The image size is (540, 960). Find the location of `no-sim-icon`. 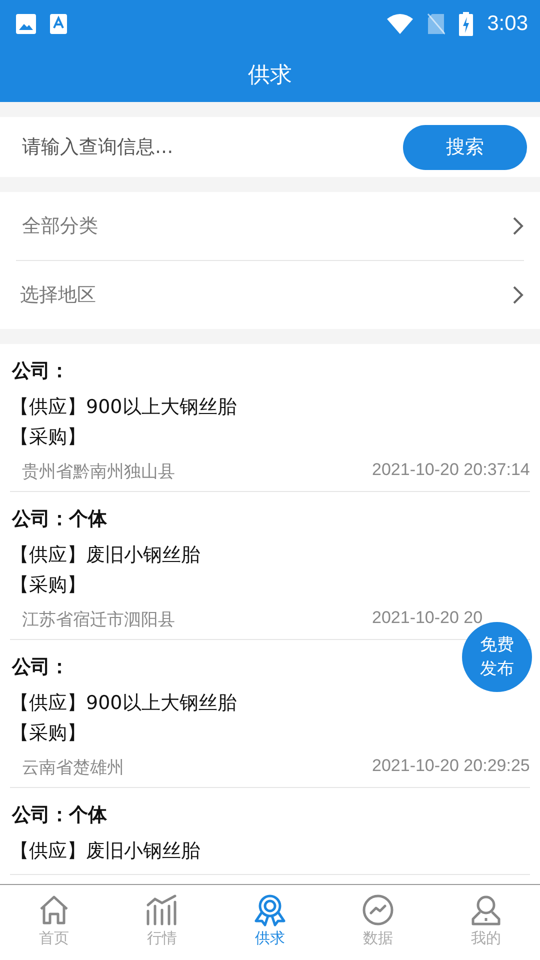

no-sim-icon is located at coordinates (436, 24).